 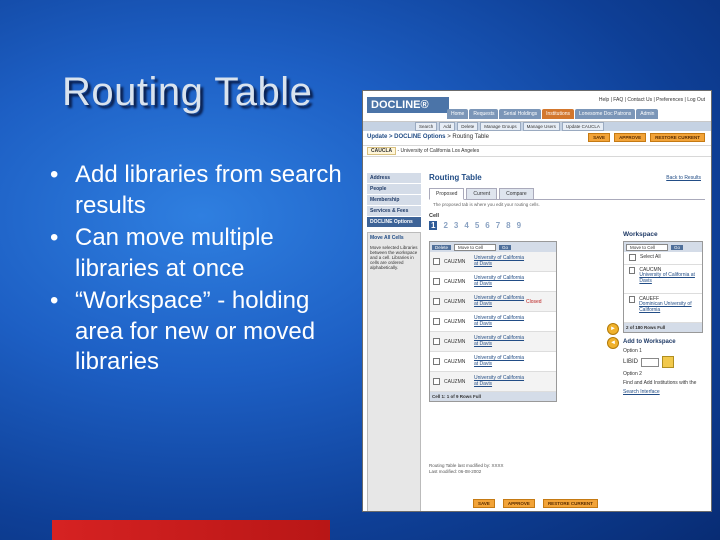 I want to click on subnav-update: Update CAUCLA, so click(x=582, y=126).